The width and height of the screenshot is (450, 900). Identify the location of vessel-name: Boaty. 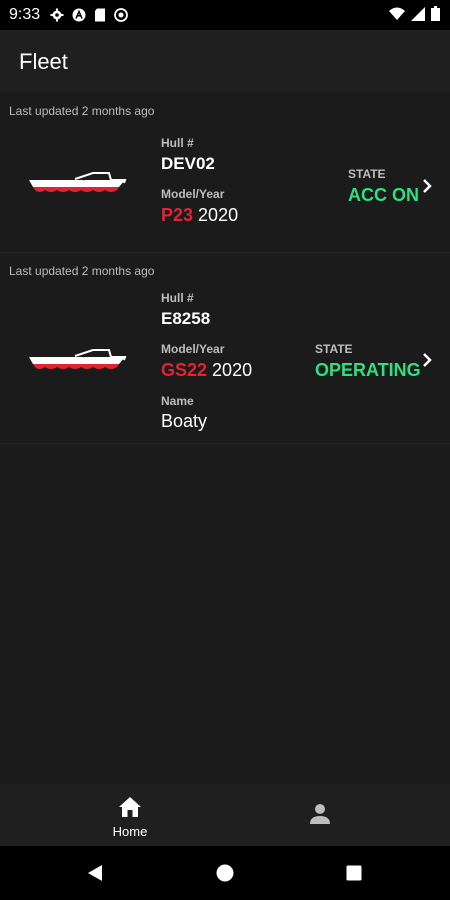
(184, 421).